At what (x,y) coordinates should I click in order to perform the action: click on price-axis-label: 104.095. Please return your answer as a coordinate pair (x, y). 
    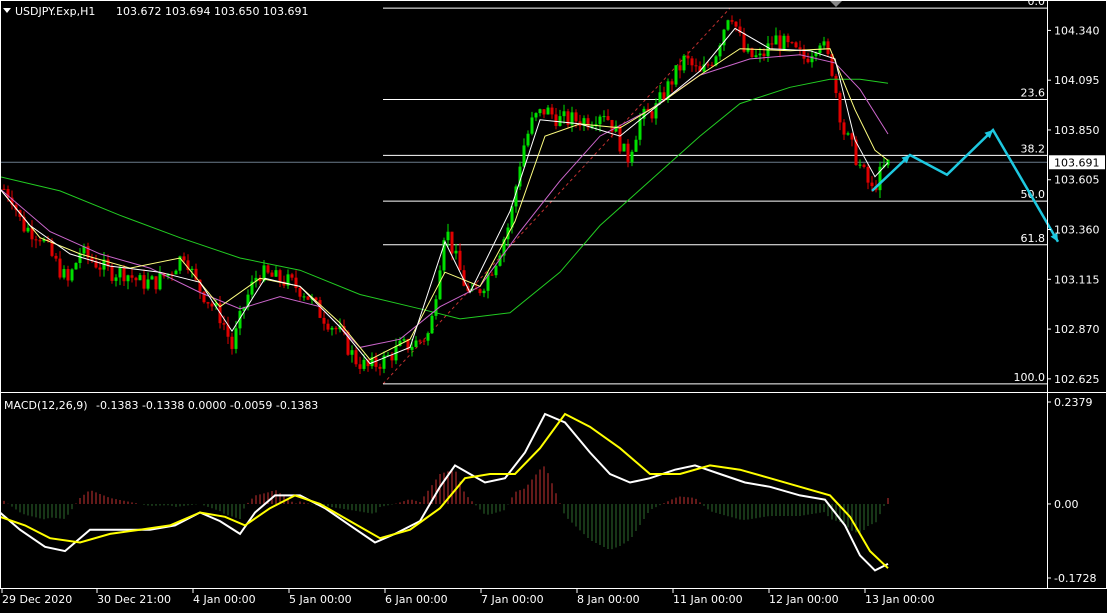
    Looking at the image, I should click on (1077, 80).